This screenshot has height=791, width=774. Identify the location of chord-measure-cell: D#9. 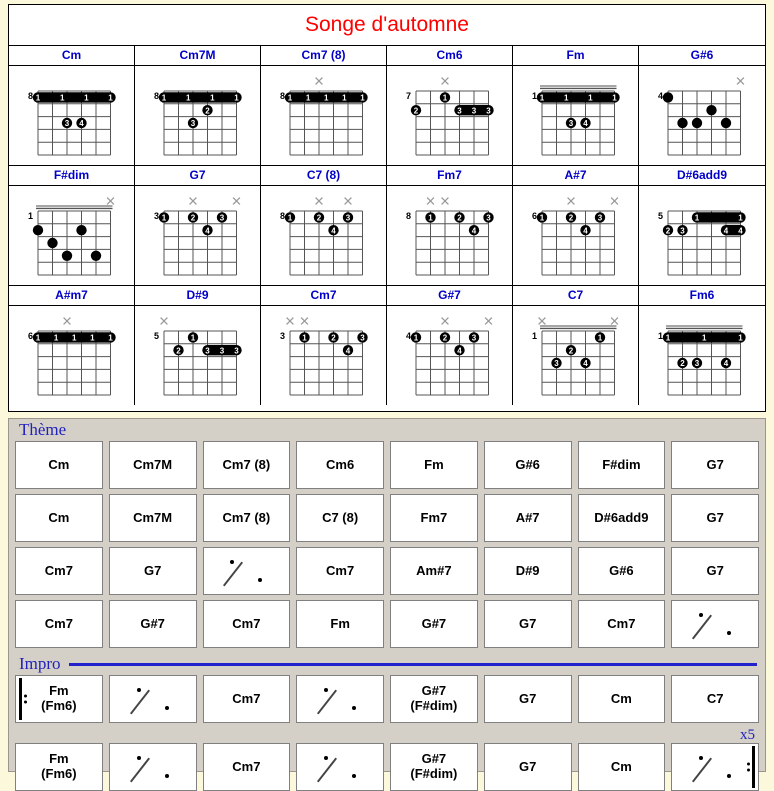
(527, 571).